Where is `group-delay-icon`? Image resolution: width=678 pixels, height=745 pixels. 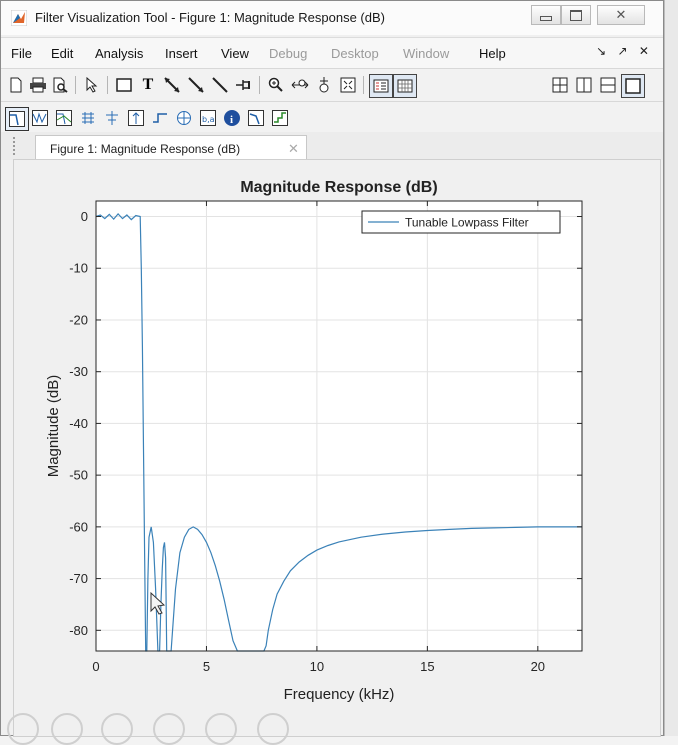 group-delay-icon is located at coordinates (88, 118).